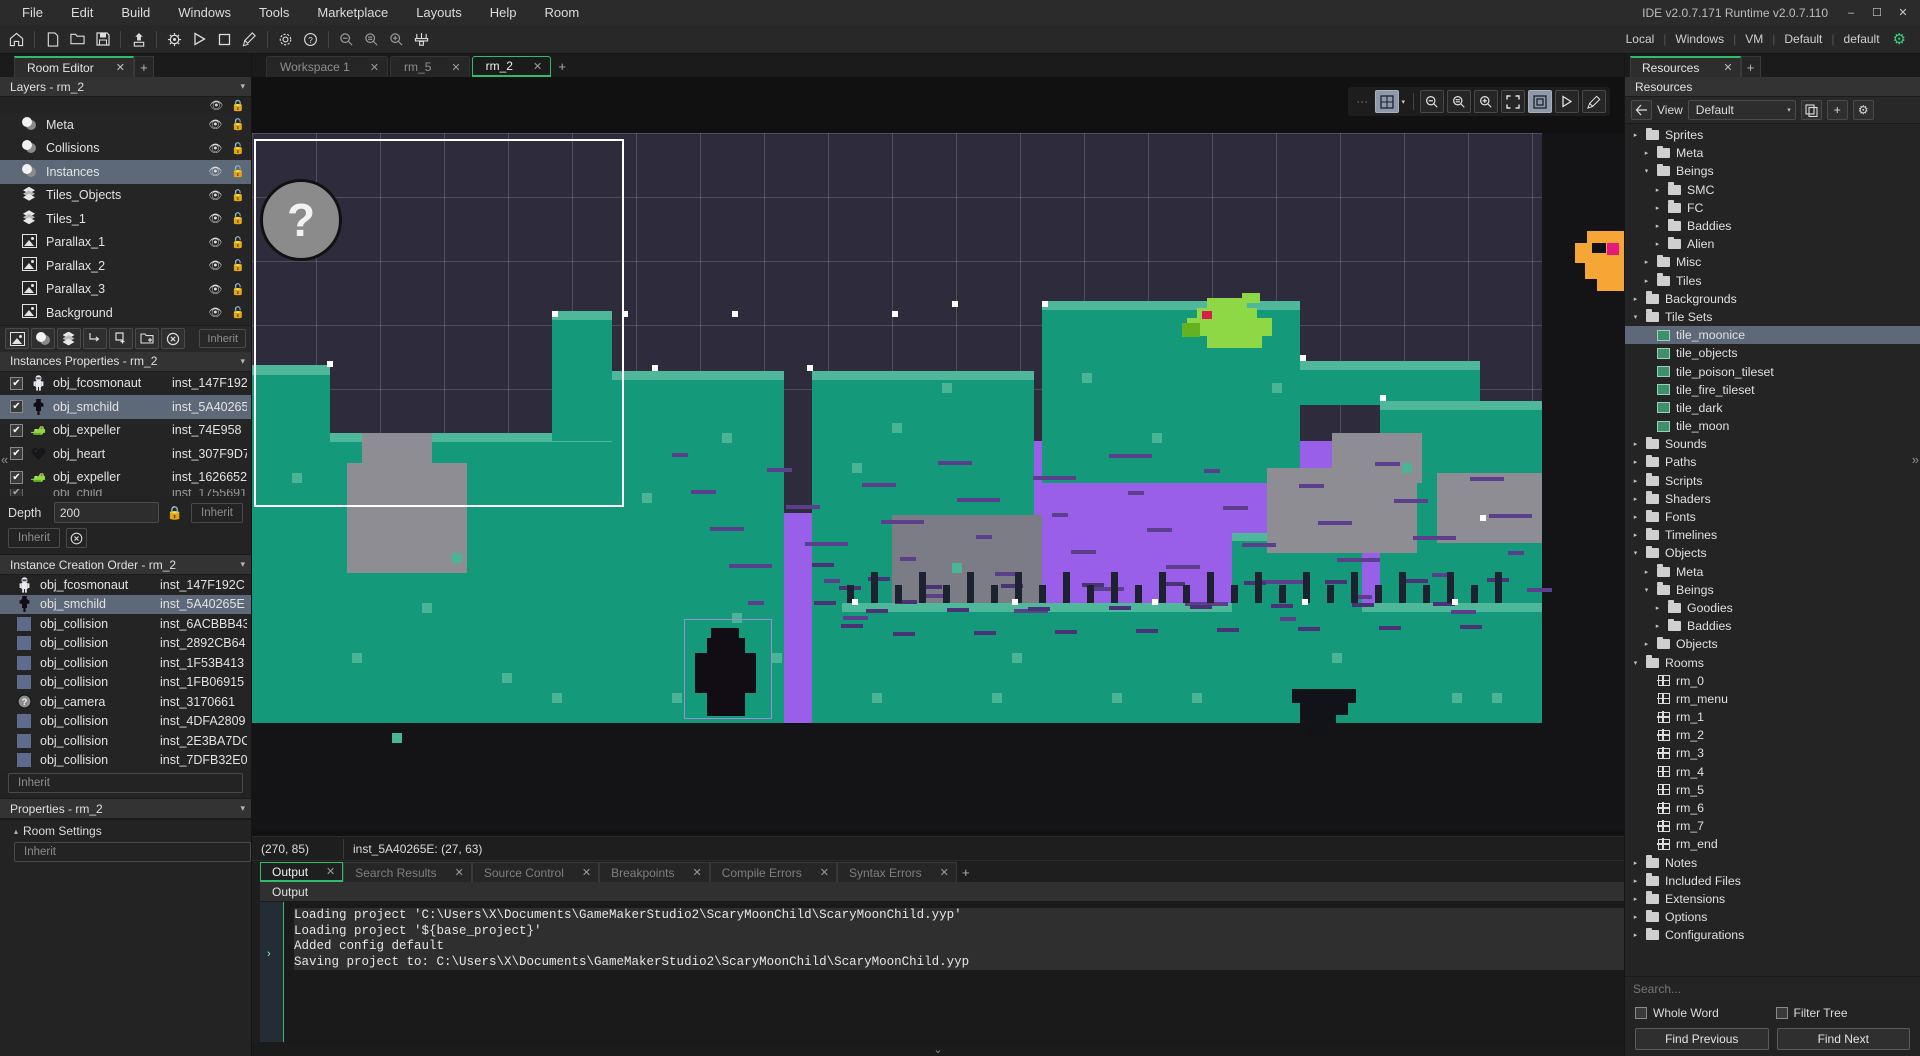 The height and width of the screenshot is (1056, 1920). I want to click on fit-to-screen-icon, so click(1513, 101).